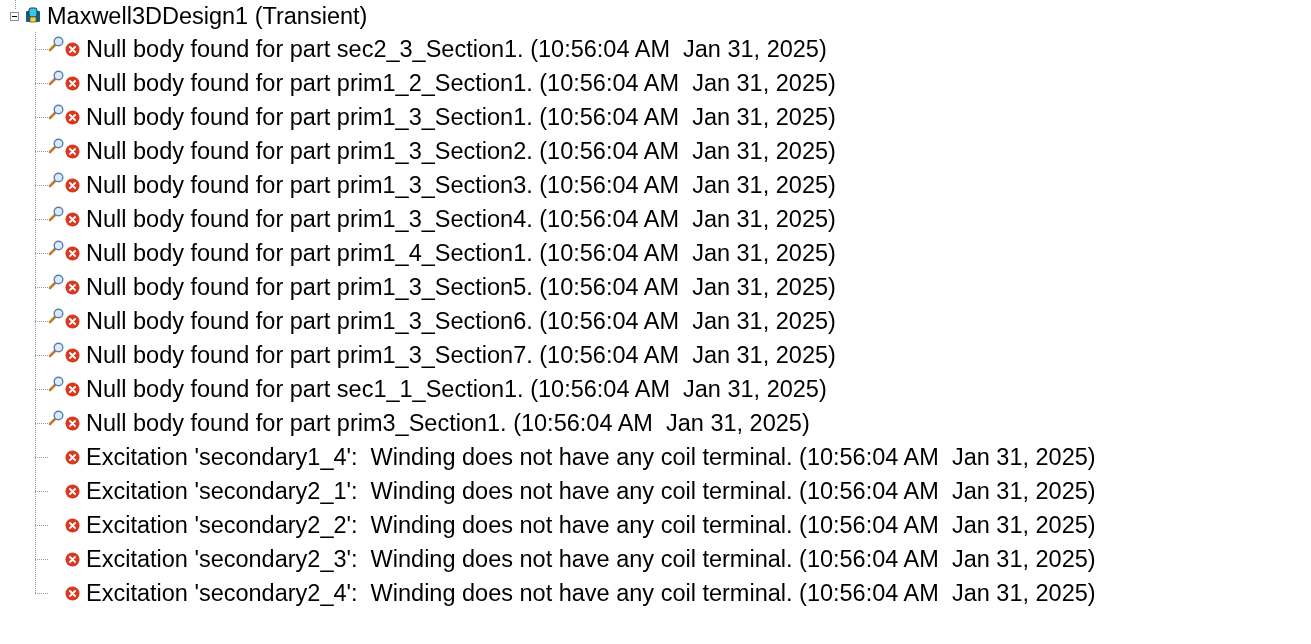 This screenshot has height=644, width=1311. What do you see at coordinates (461, 219) in the screenshot?
I see `message-item: Null body found for part prim1_3_Section4. (10:56:04 AM Jan 31, 2025)` at bounding box center [461, 219].